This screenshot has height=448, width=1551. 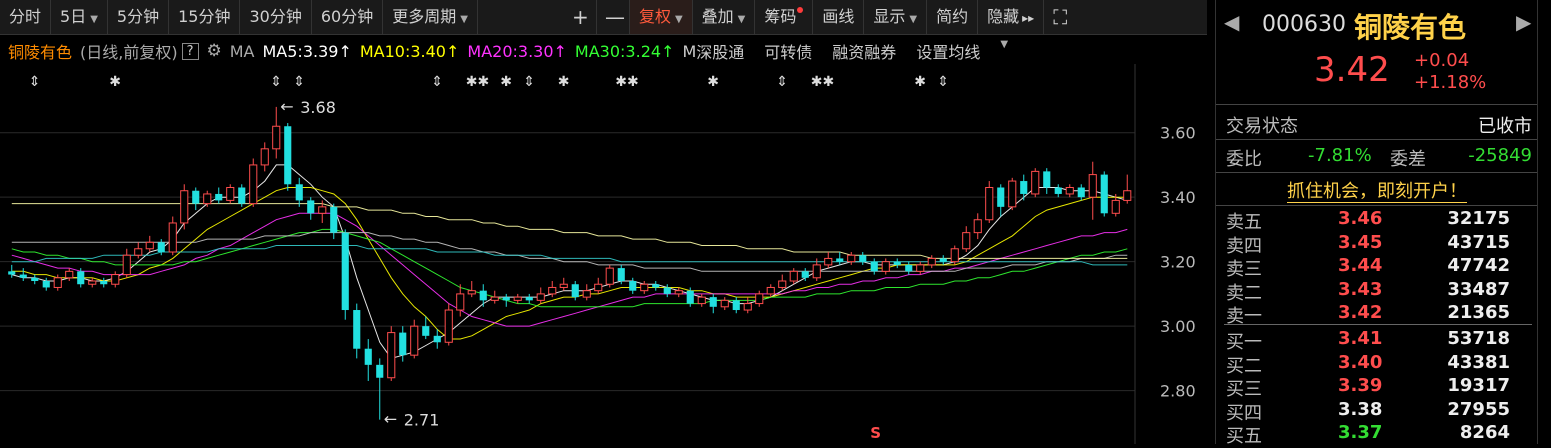 I want to click on gear-icon: ⚙, so click(x=214, y=51).